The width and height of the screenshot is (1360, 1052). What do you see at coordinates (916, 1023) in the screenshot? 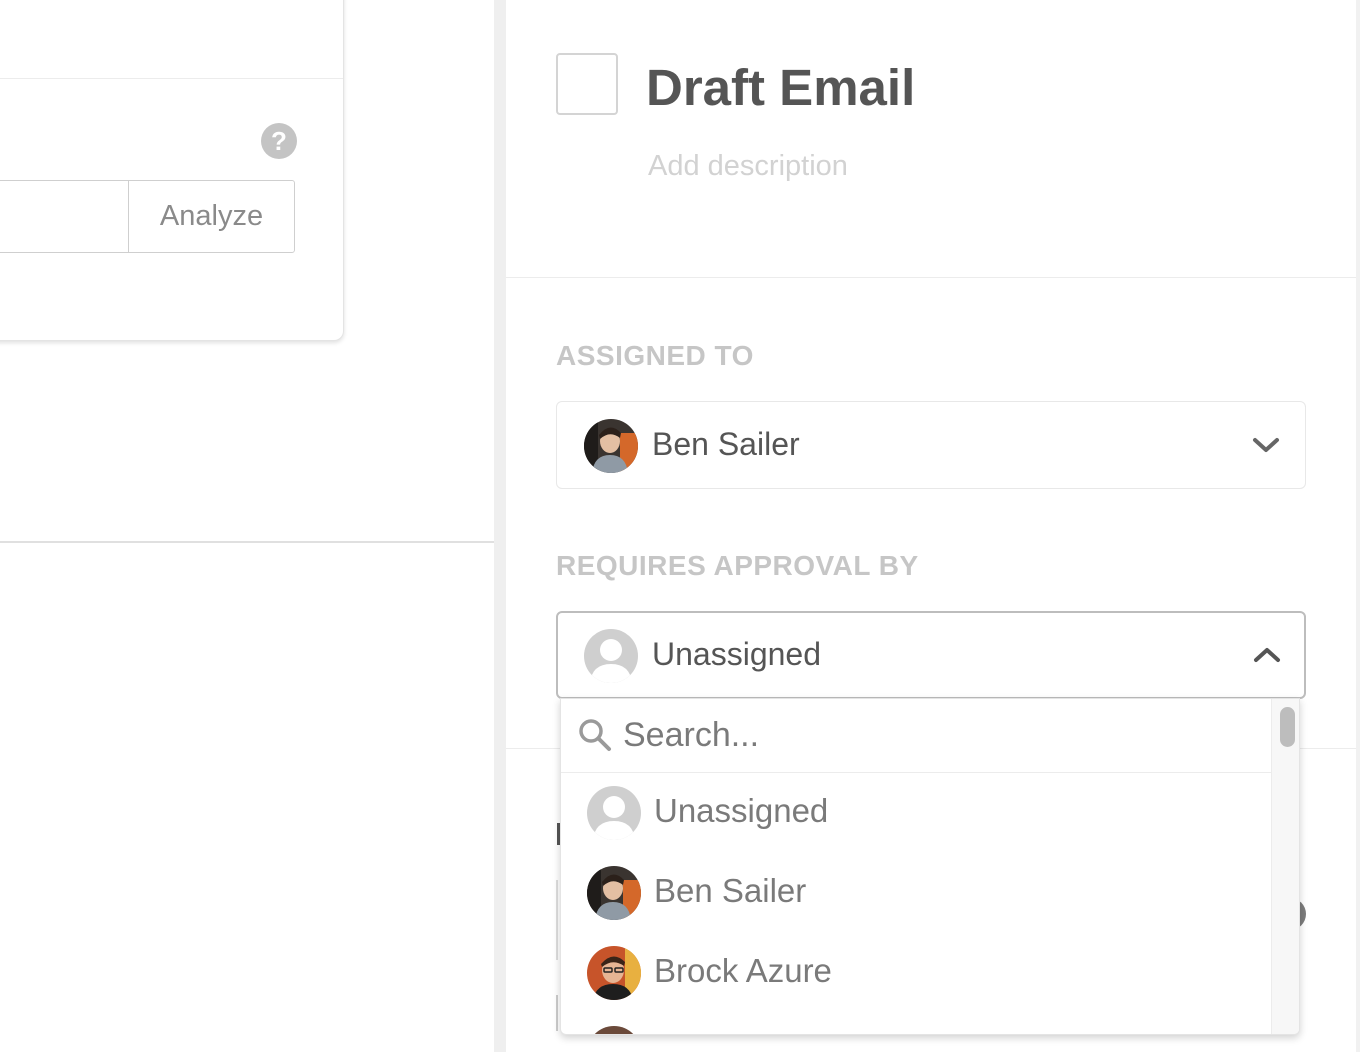
I see `dropdown-option-partial` at bounding box center [916, 1023].